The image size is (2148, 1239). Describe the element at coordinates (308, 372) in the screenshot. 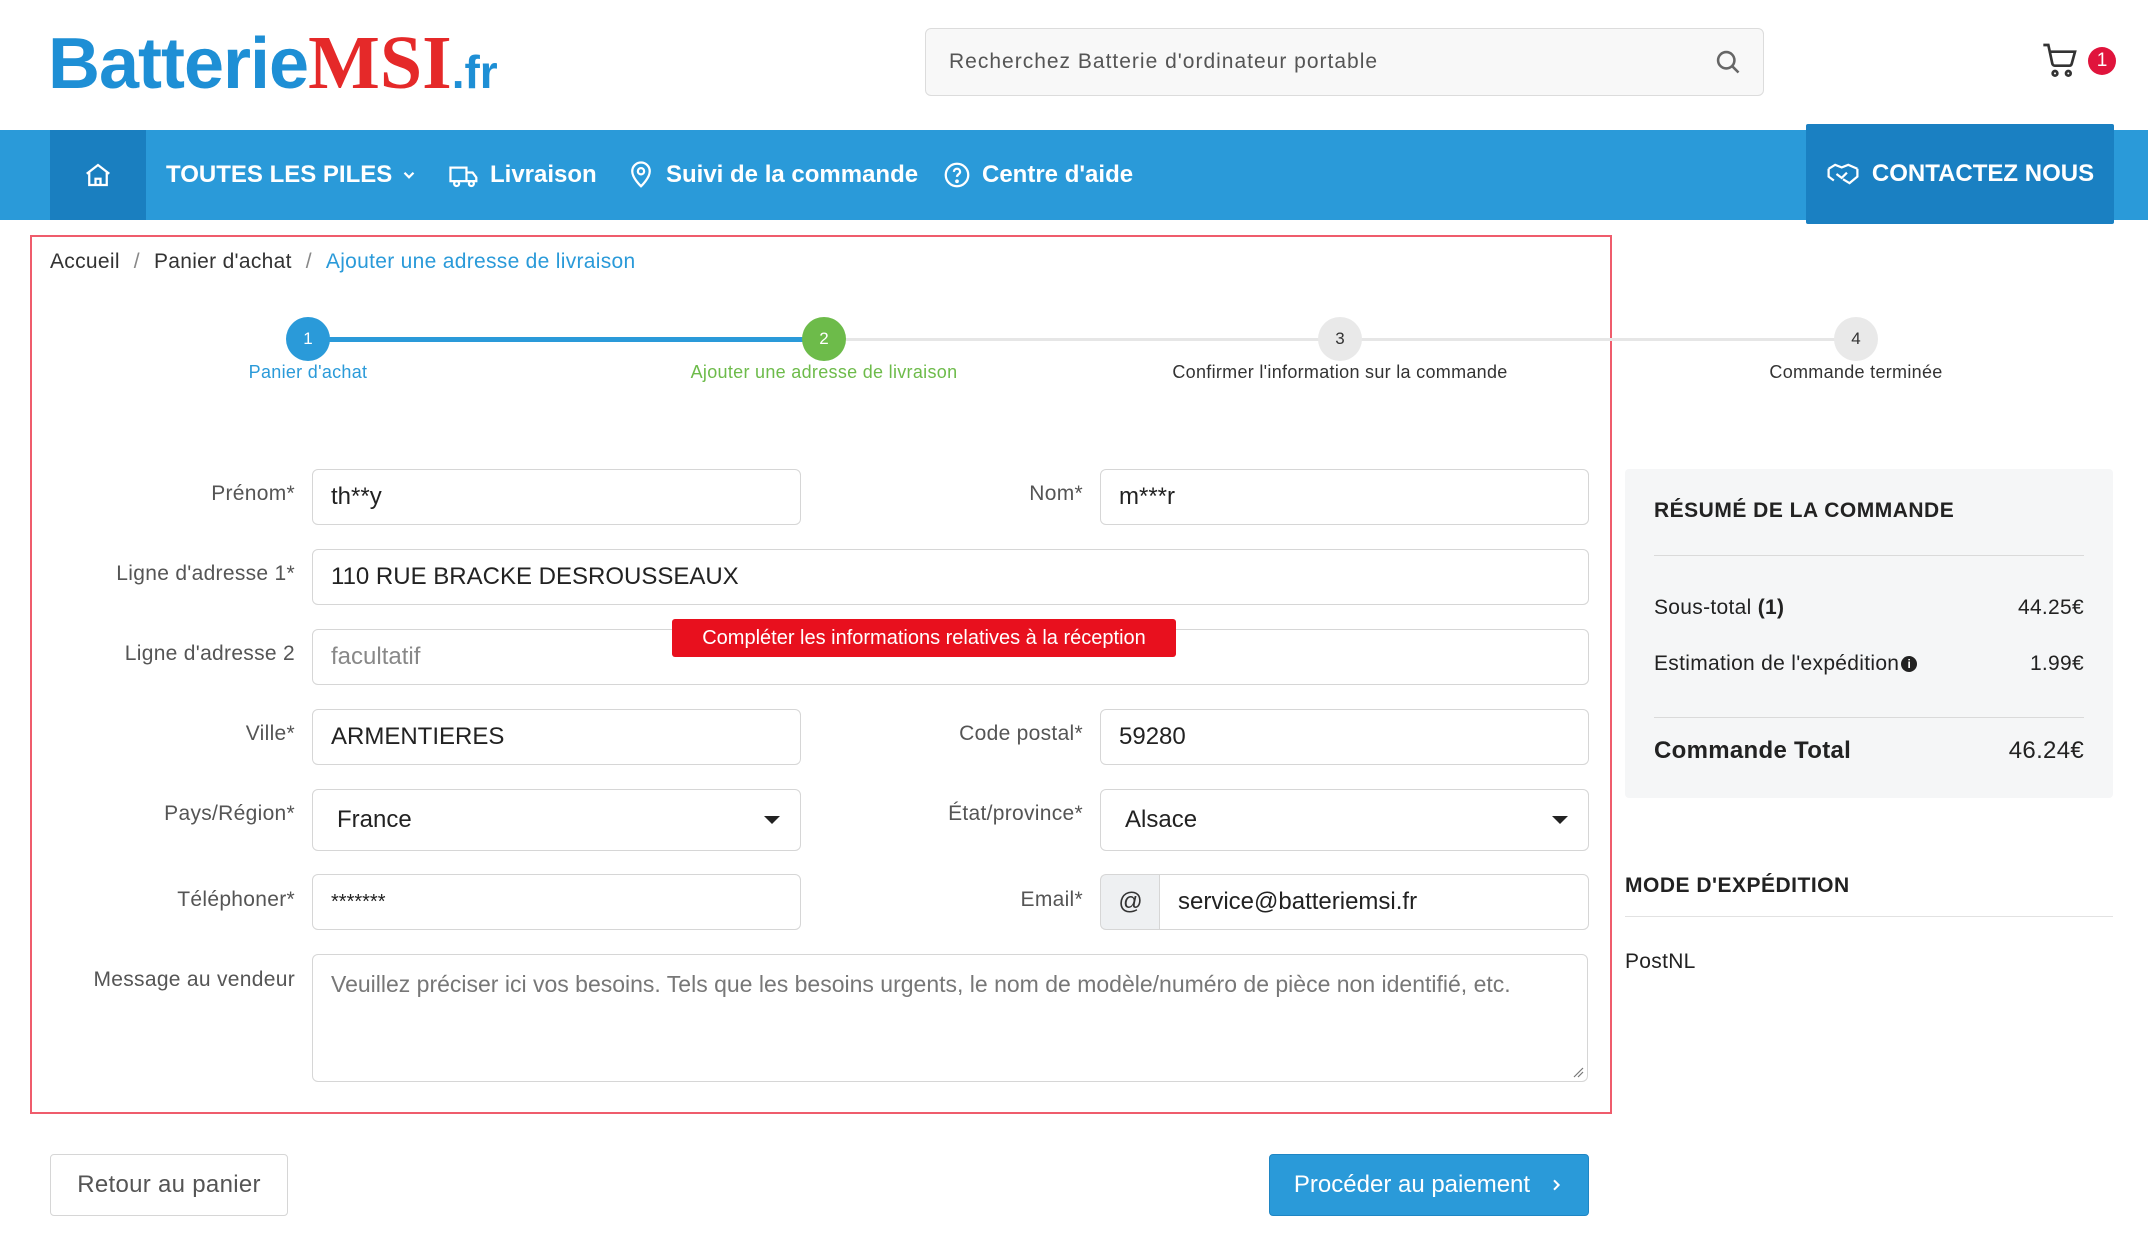

I see `step-1-label: Panier d'achat` at that location.